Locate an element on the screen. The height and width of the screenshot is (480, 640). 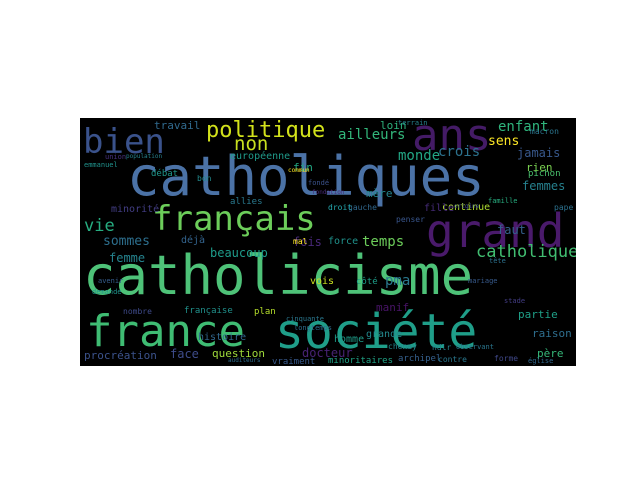
word-allies: allies is located at coordinates (246, 202).